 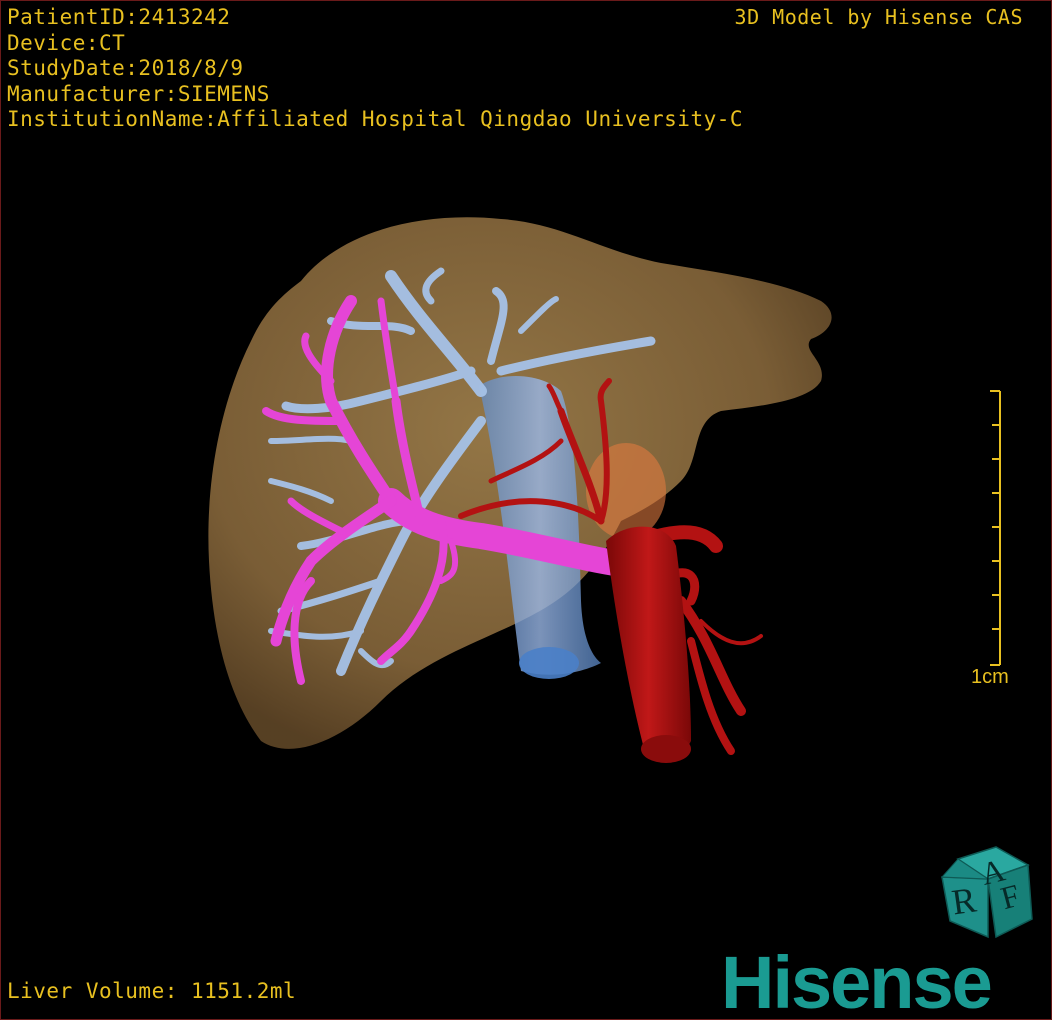 What do you see at coordinates (648, 643) in the screenshot?
I see `aorta` at bounding box center [648, 643].